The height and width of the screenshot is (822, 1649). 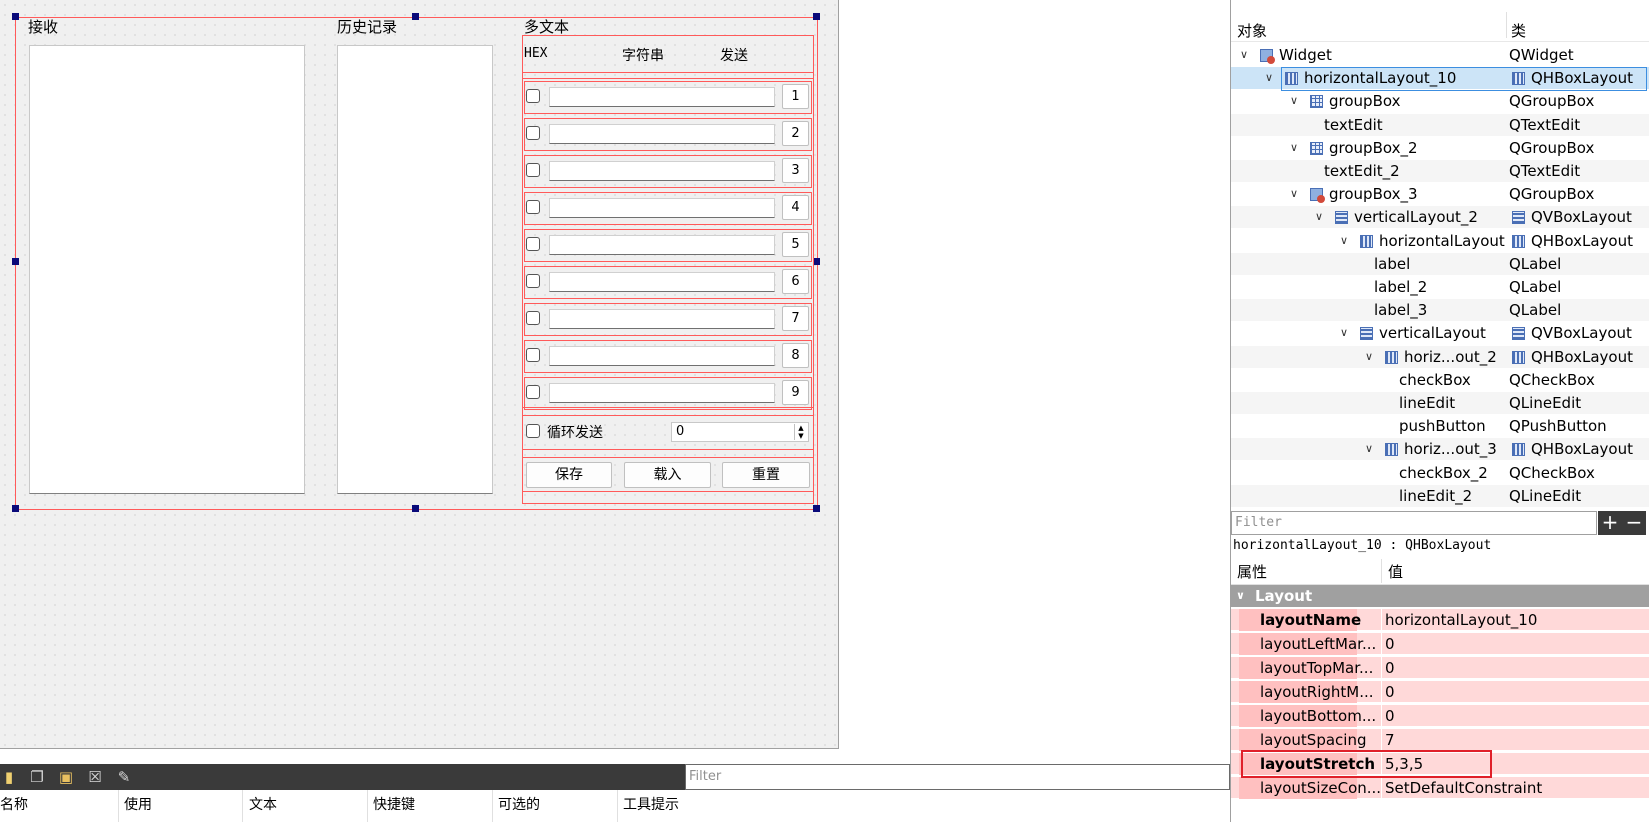 What do you see at coordinates (519, 804) in the screenshot?
I see `column-checkable: 可选的` at bounding box center [519, 804].